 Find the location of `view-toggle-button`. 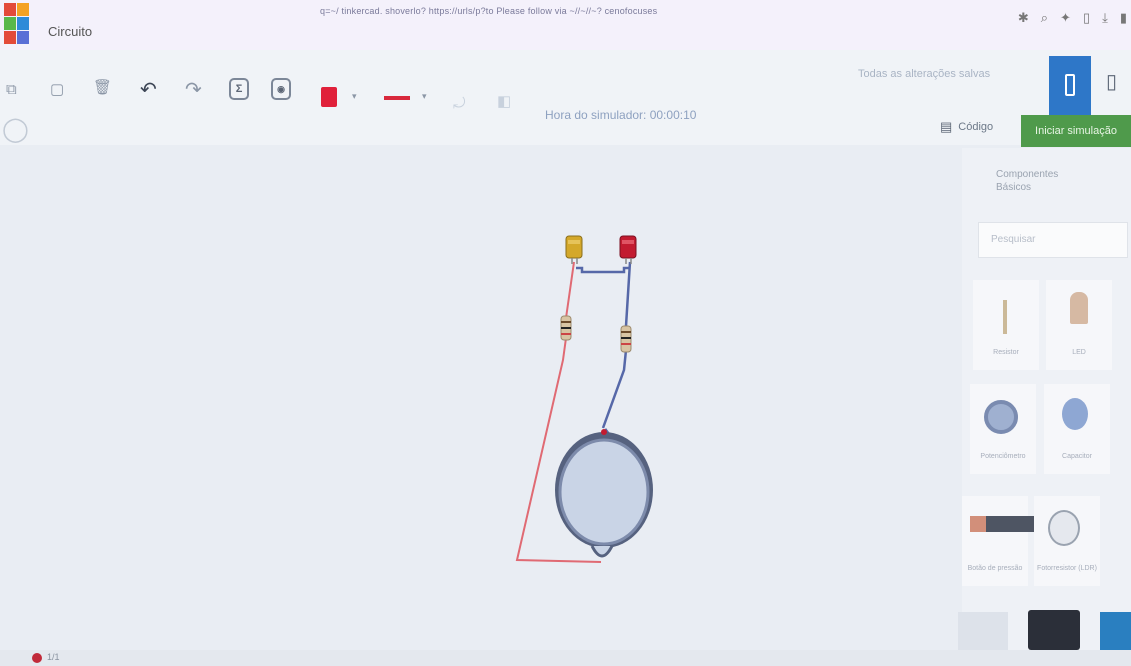

view-toggle-button is located at coordinates (1070, 86).